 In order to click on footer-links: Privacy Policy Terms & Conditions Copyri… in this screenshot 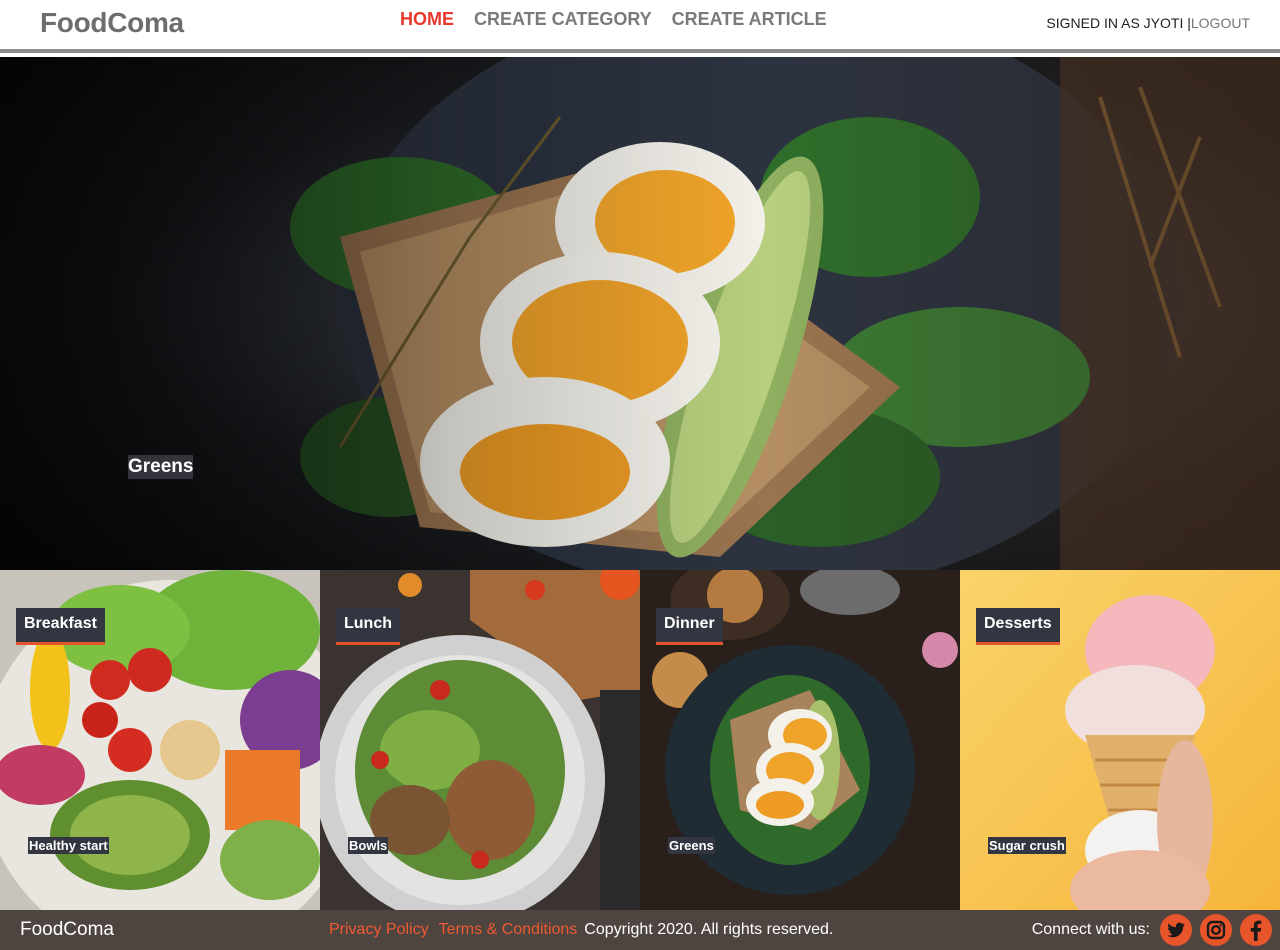, I will do `click(581, 930)`.